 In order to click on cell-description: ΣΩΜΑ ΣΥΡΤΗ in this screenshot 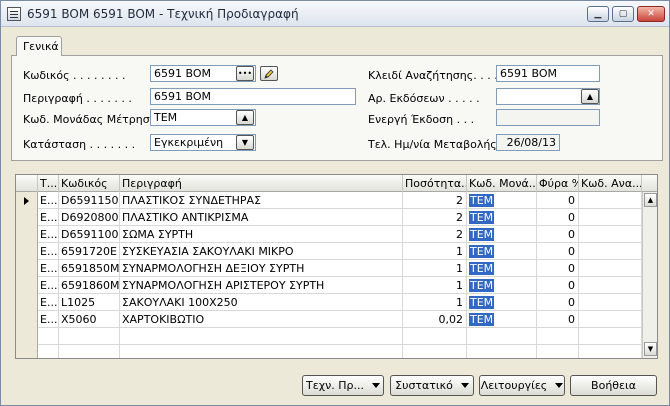, I will do `click(261, 234)`.